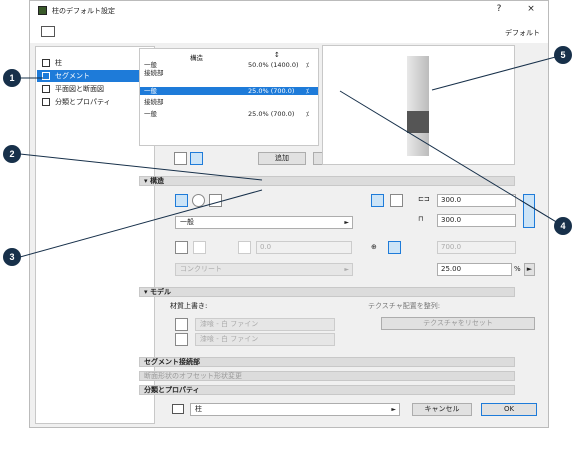 This screenshot has width=575, height=453. Describe the element at coordinates (282, 158) in the screenshot. I see `add-button: 追加` at that location.